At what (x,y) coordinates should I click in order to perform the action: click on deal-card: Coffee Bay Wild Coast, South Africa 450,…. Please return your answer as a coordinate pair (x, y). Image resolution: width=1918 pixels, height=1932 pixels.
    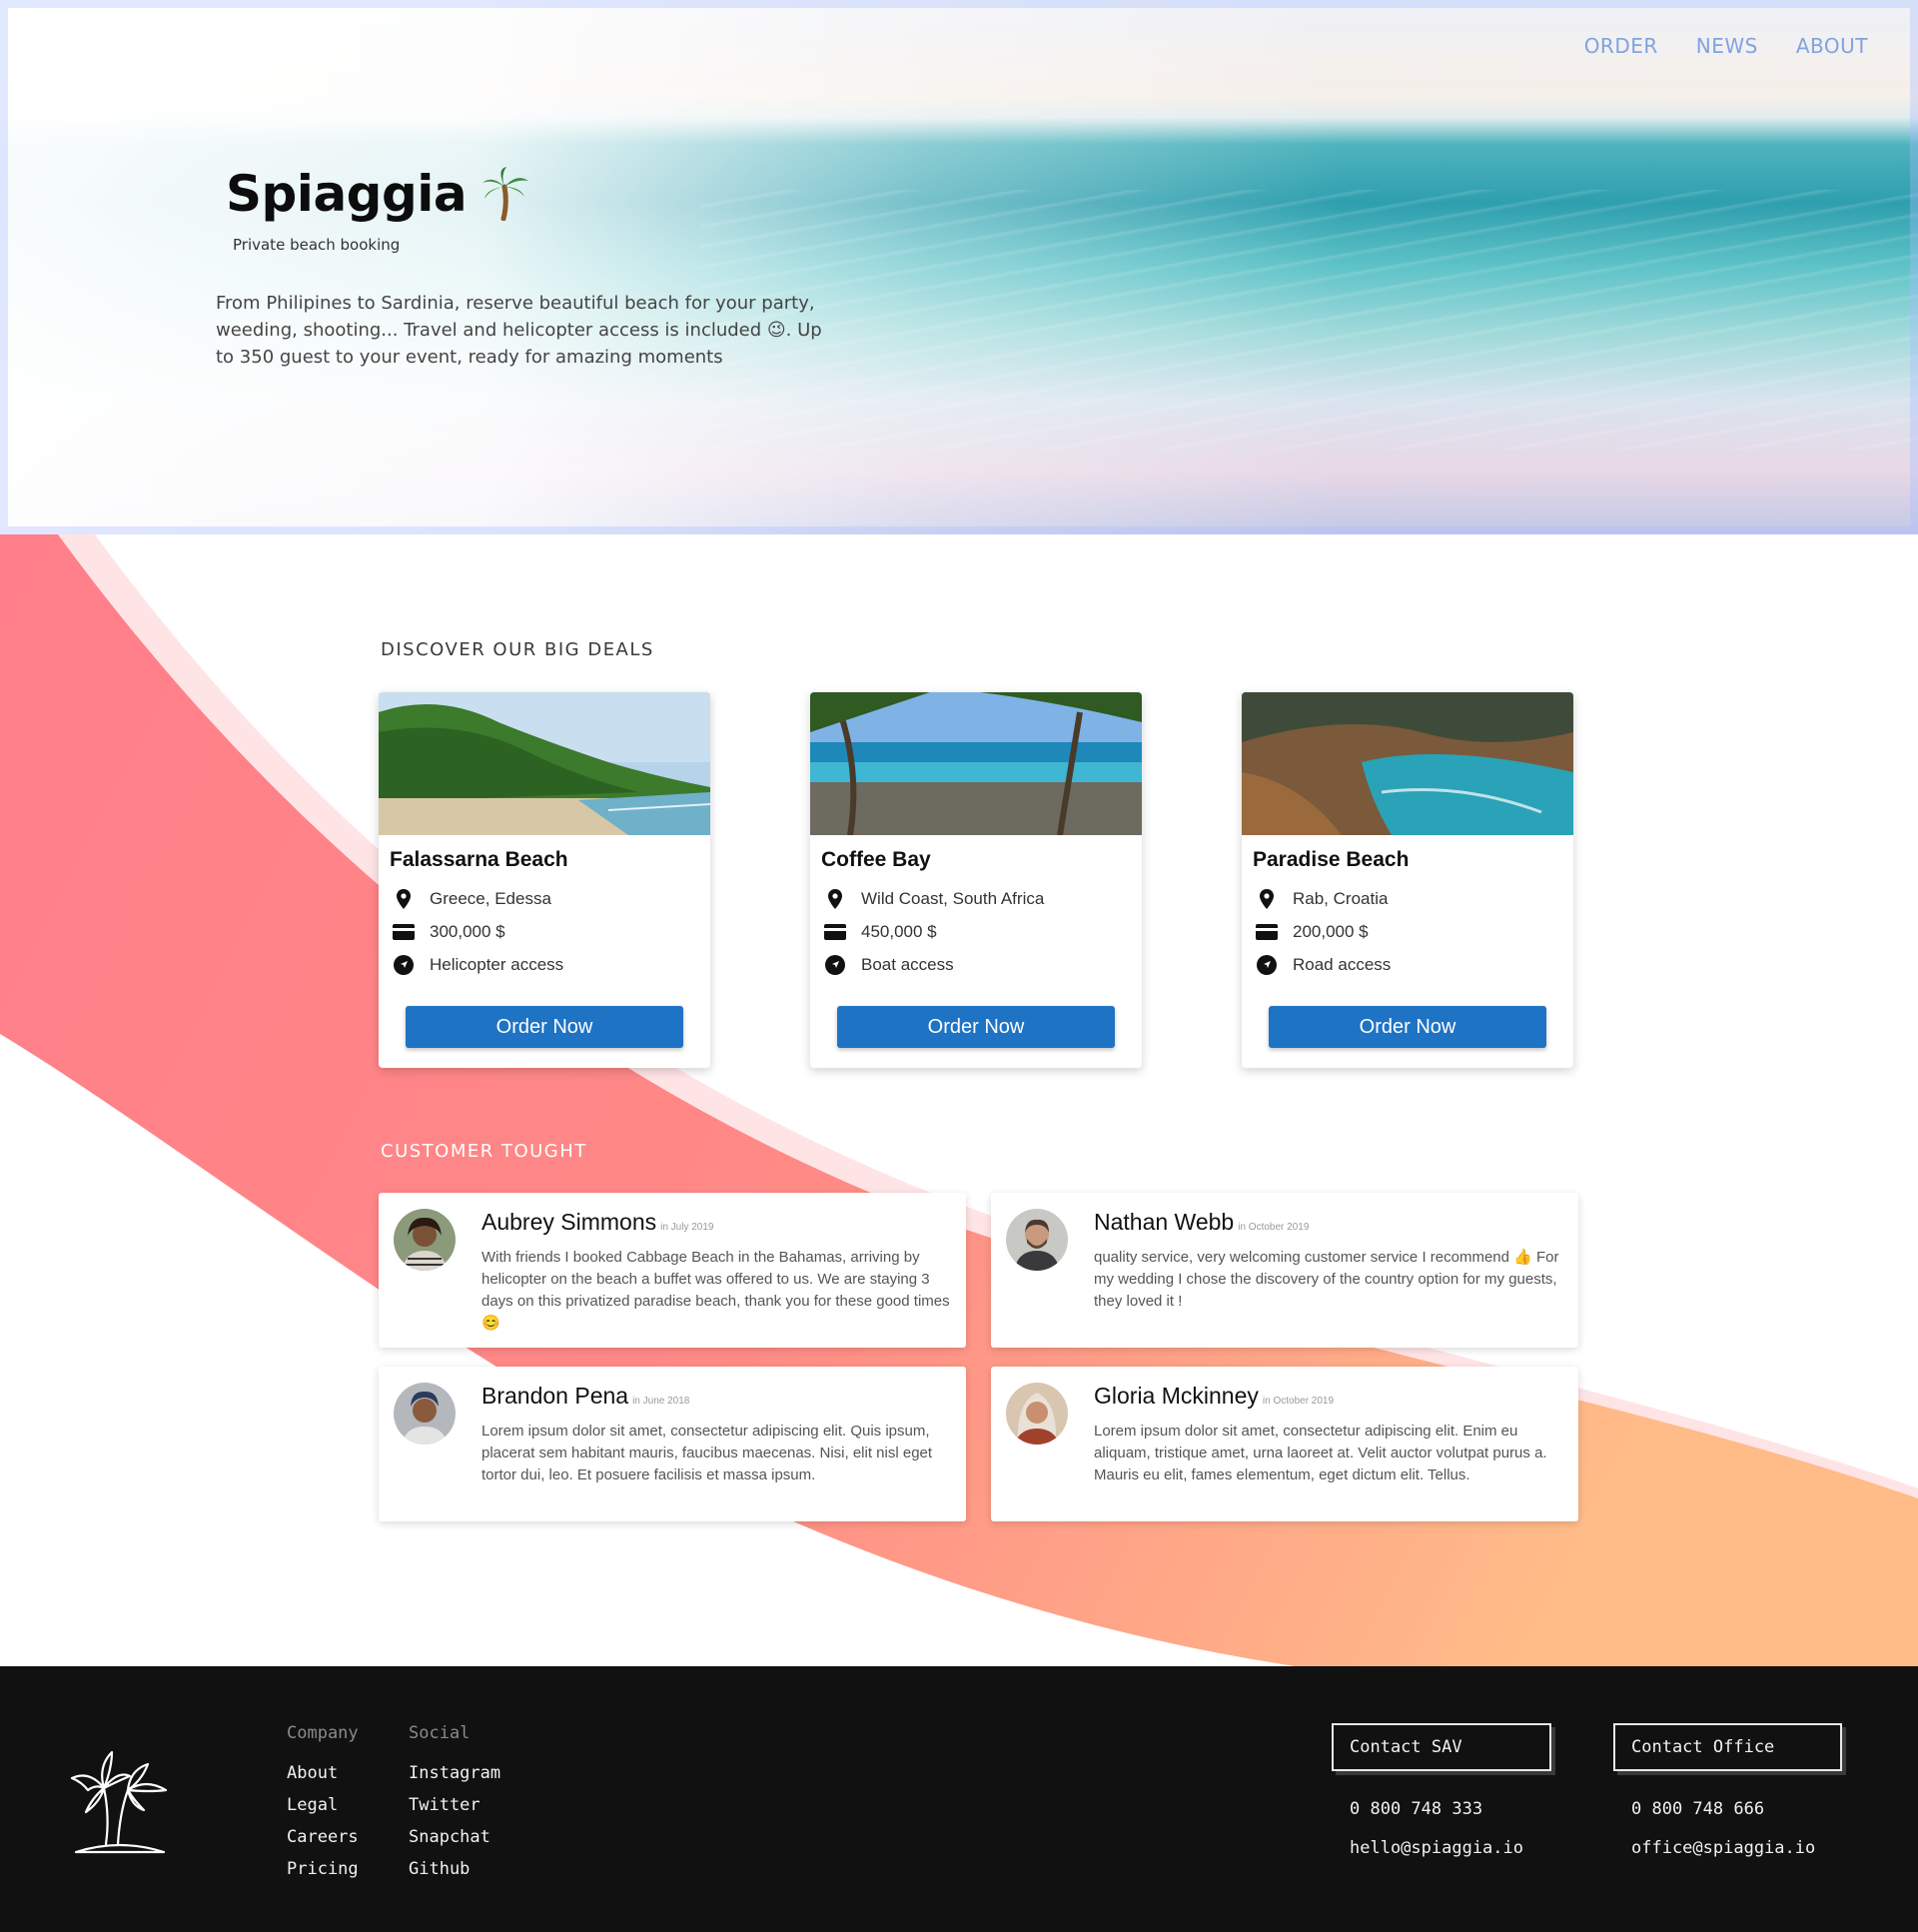
    Looking at the image, I should click on (976, 880).